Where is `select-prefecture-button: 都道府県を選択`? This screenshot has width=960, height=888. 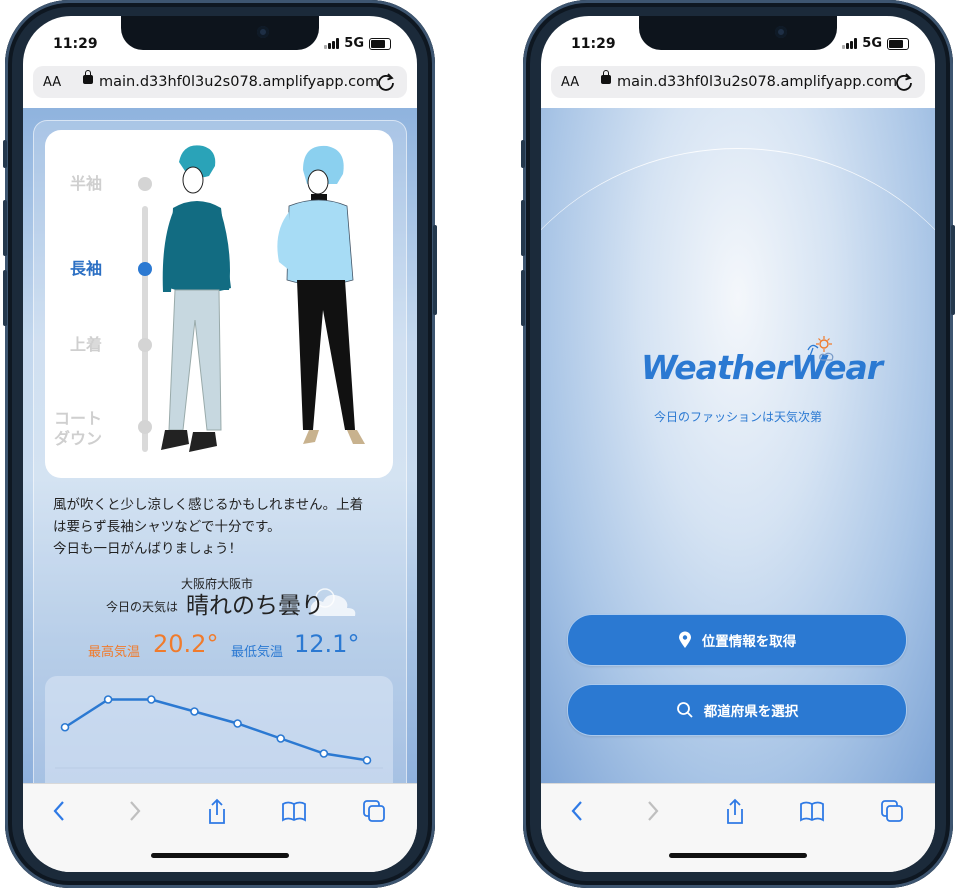 select-prefecture-button: 都道府県を選択 is located at coordinates (737, 710).